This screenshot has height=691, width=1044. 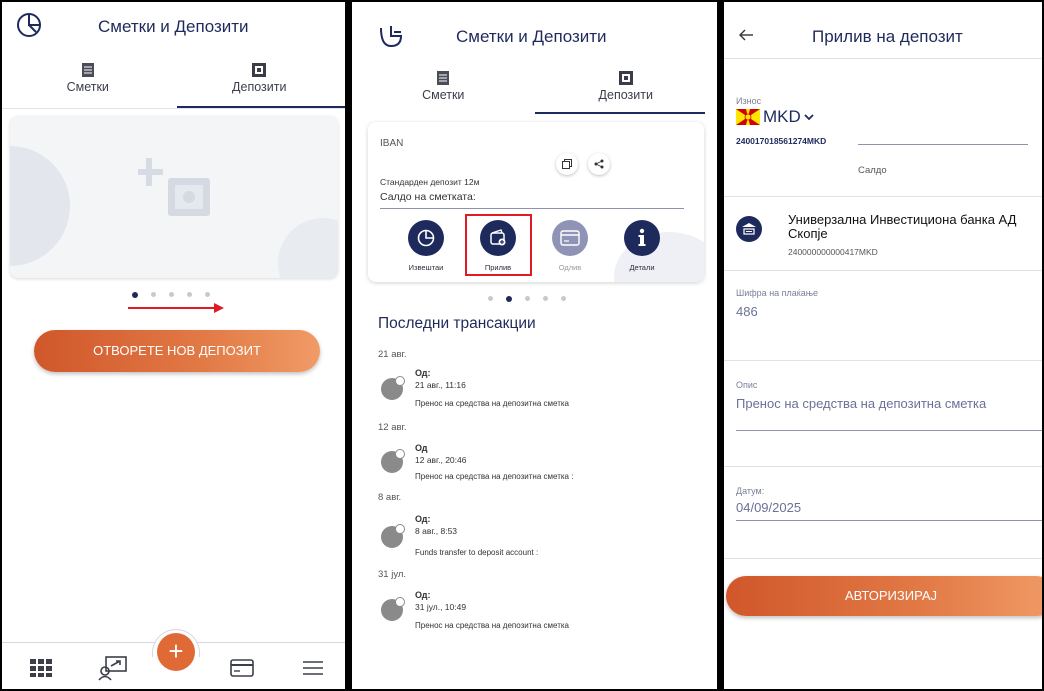 I want to click on pie-chart-icon, so click(x=426, y=238).